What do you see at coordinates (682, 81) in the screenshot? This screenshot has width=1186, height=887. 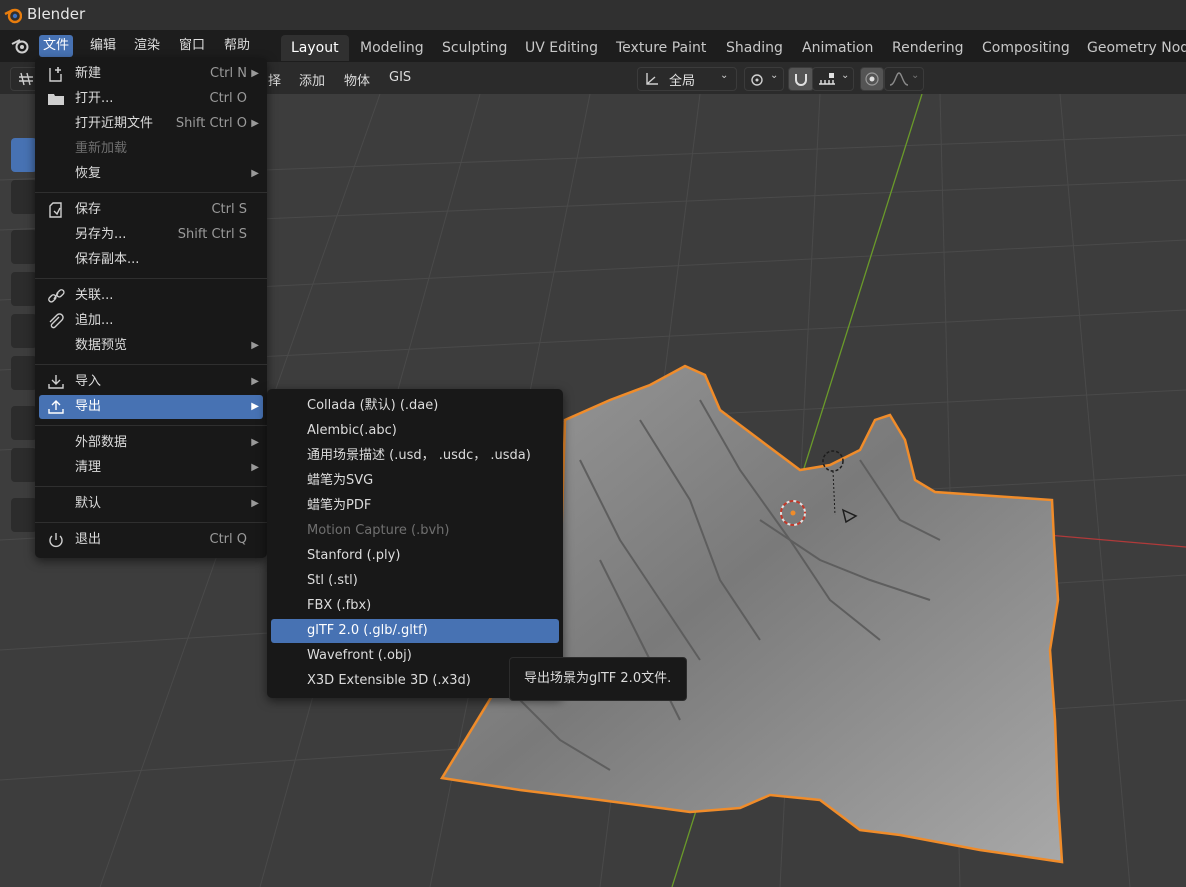 I see `transform-orientation-value: 全局` at bounding box center [682, 81].